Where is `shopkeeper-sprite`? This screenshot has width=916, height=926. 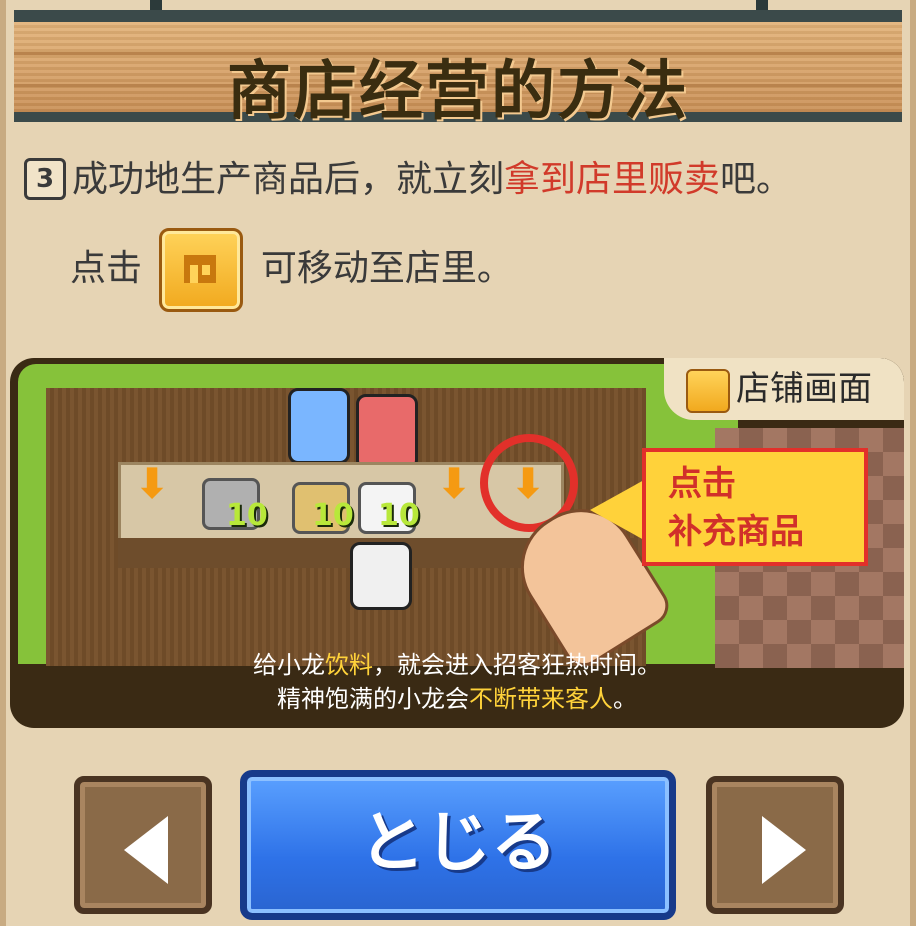 shopkeeper-sprite is located at coordinates (381, 576).